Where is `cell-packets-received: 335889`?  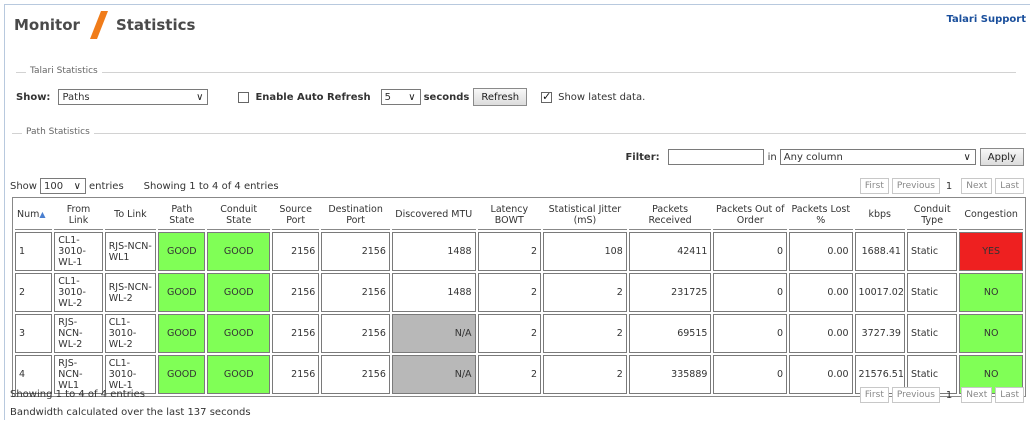
cell-packets-received: 335889 is located at coordinates (670, 374).